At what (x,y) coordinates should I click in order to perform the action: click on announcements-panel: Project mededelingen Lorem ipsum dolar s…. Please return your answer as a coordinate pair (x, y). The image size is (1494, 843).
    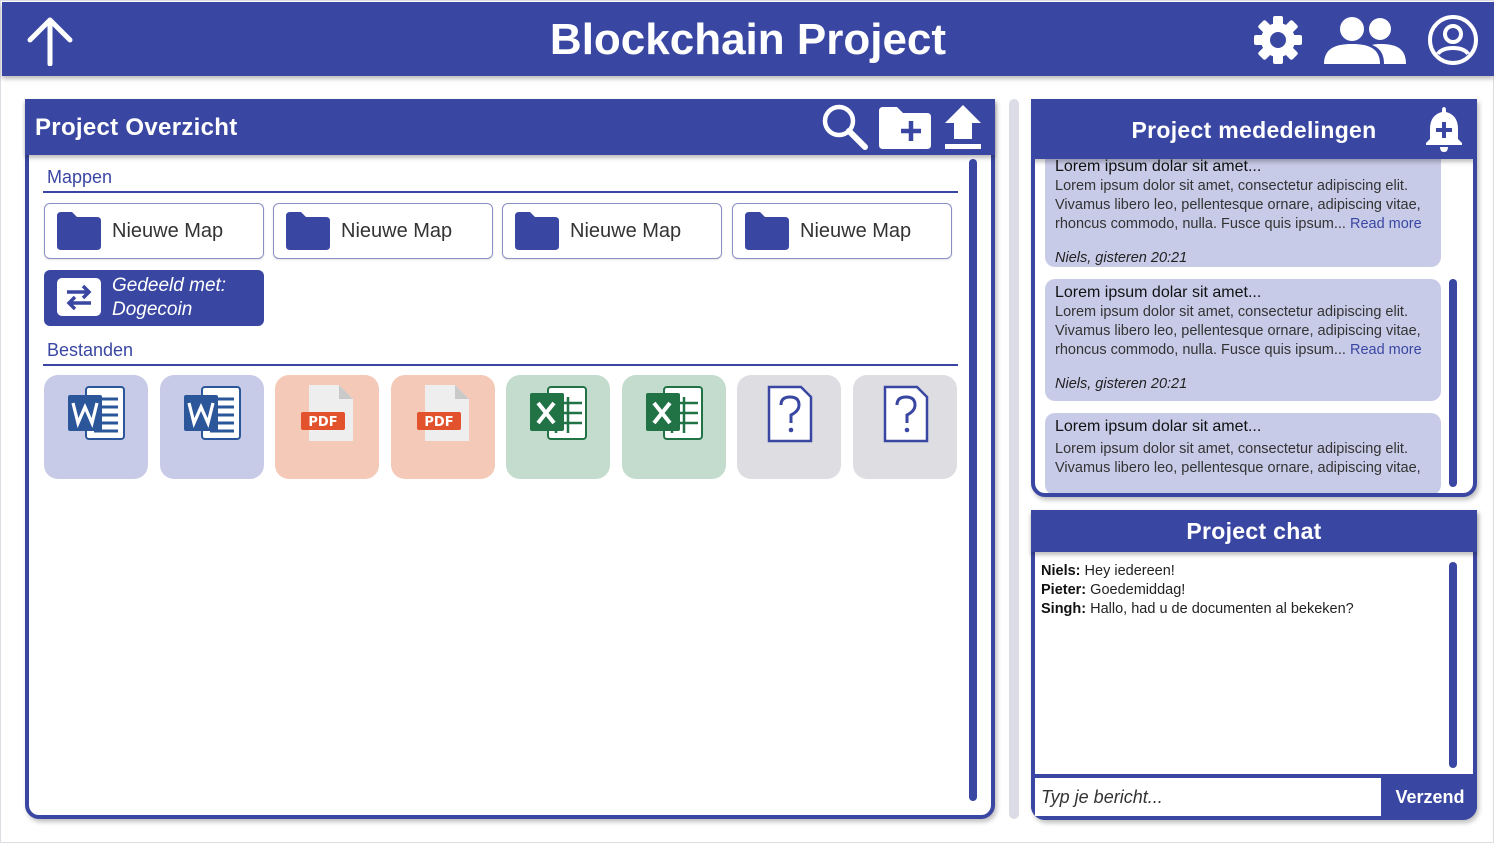
    Looking at the image, I should click on (1254, 298).